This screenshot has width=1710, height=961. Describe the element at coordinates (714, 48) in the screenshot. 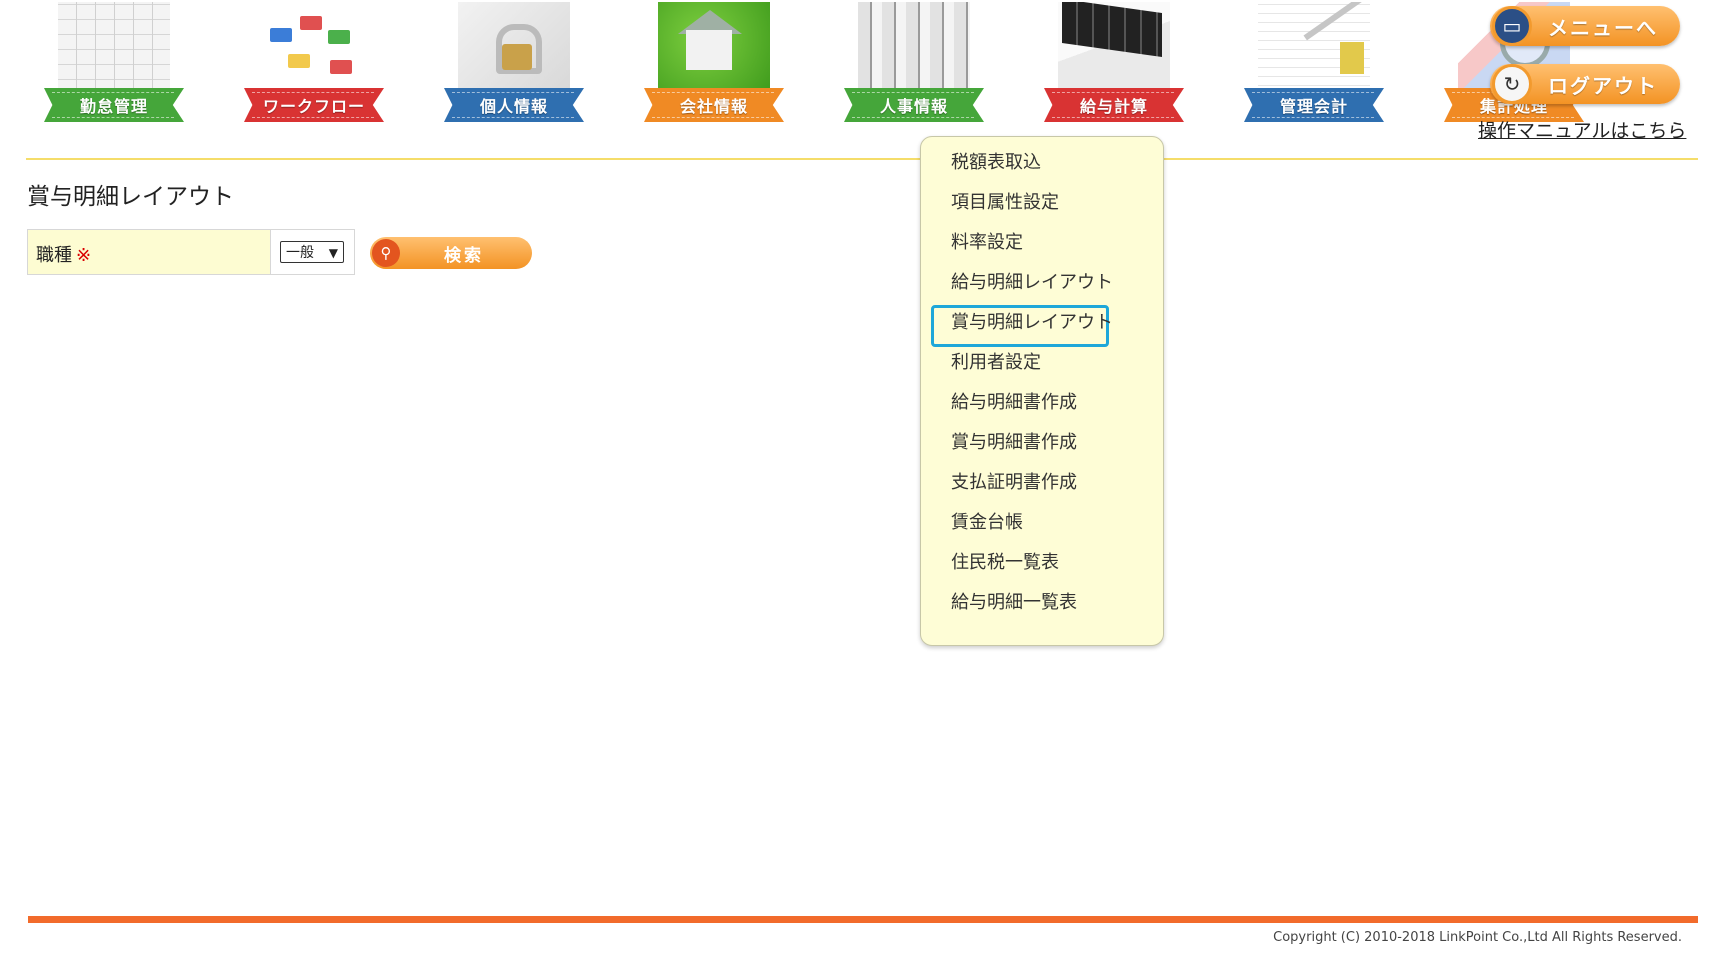

I see `house-icon` at that location.